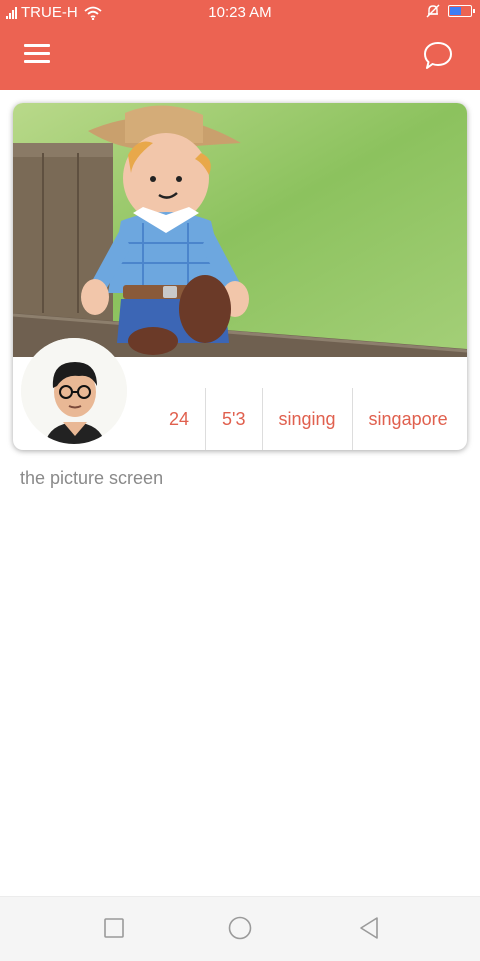 The width and height of the screenshot is (480, 961). What do you see at coordinates (240, 45) in the screenshot?
I see `app-header: TRUE-H 10:23 AM` at bounding box center [240, 45].